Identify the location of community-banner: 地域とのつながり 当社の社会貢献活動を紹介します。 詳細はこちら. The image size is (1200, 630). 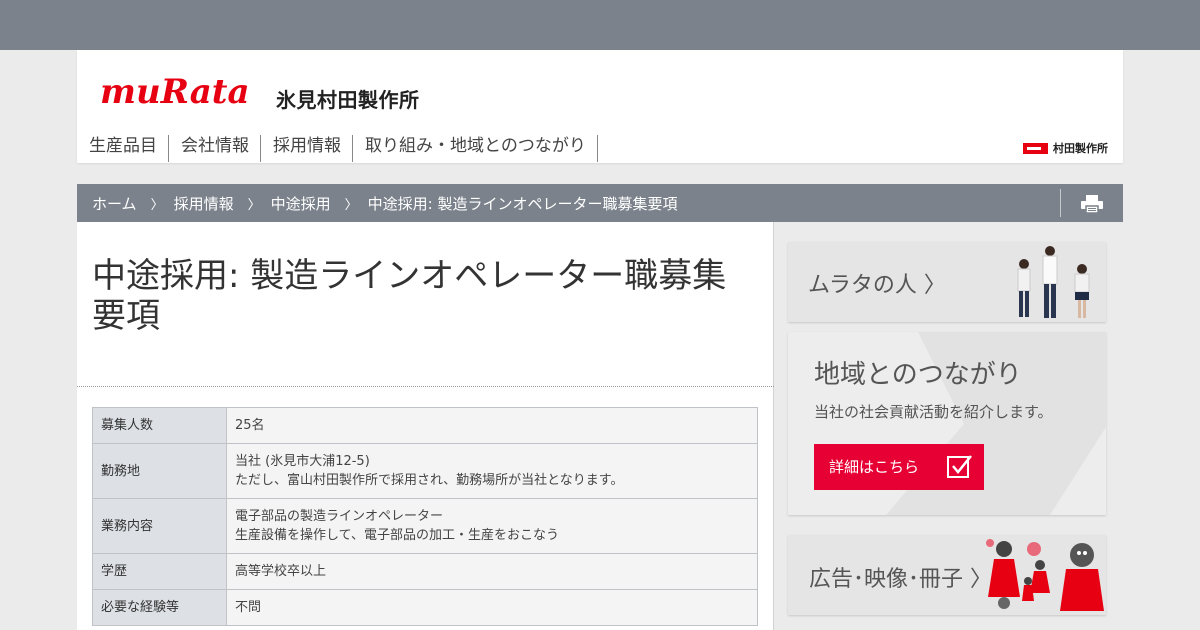
(947, 423).